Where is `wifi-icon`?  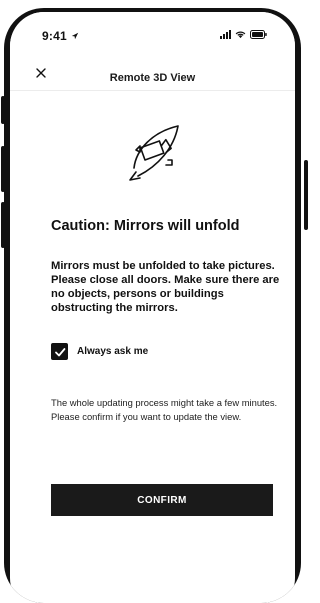 wifi-icon is located at coordinates (240, 35).